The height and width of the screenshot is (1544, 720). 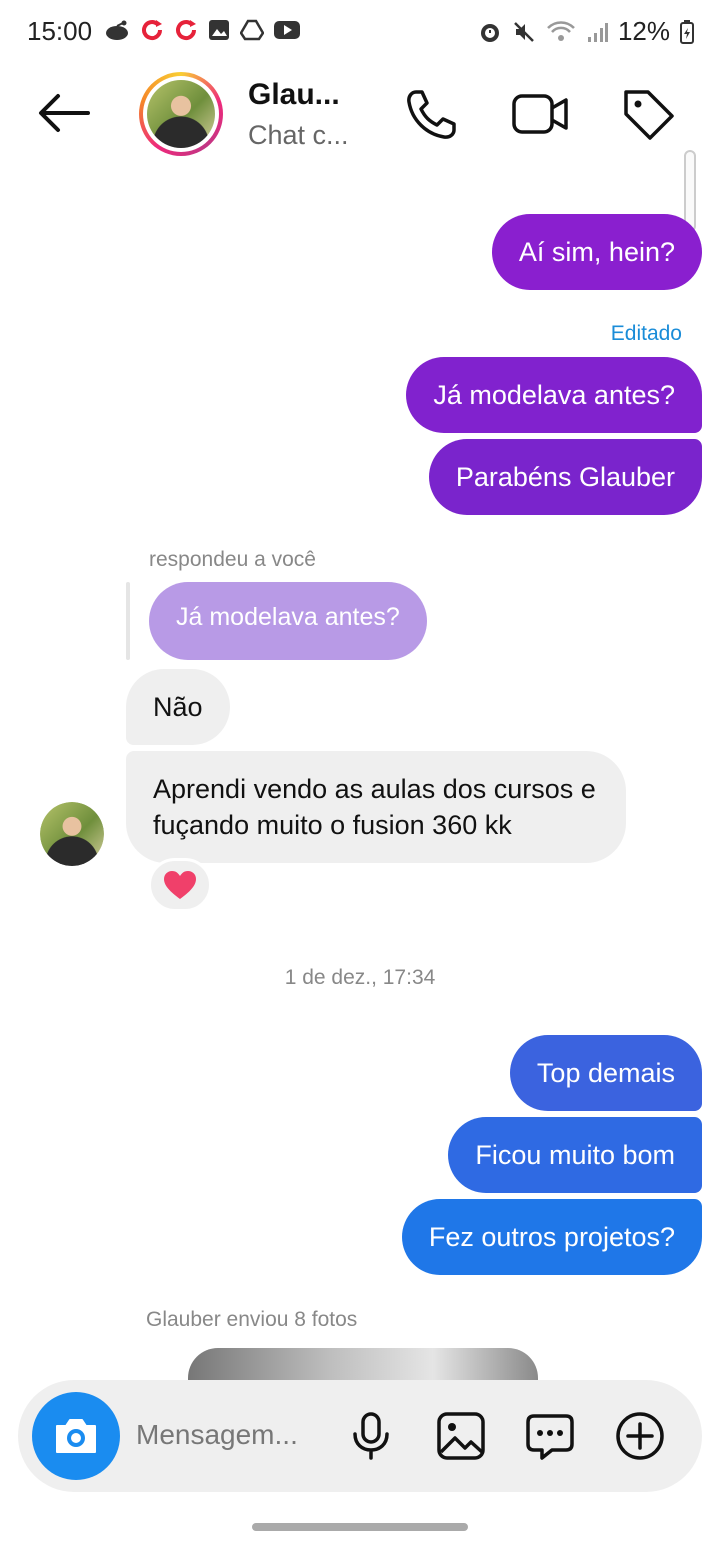 I want to click on heart-icon, so click(x=180, y=885).